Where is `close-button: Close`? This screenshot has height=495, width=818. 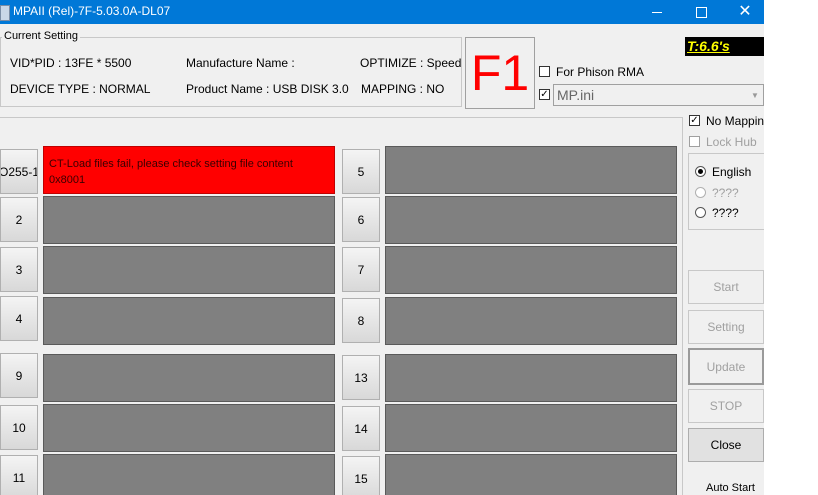 close-button: Close is located at coordinates (726, 445).